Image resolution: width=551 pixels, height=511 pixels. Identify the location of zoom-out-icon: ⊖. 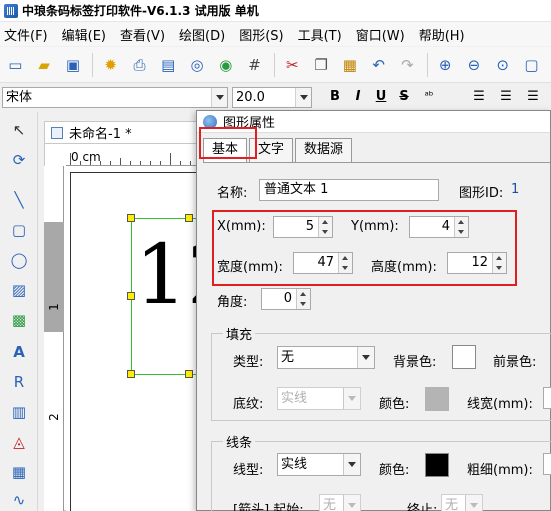
(474, 65).